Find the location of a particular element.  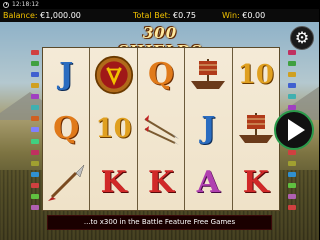

reel-3: Q K is located at coordinates (161, 129).